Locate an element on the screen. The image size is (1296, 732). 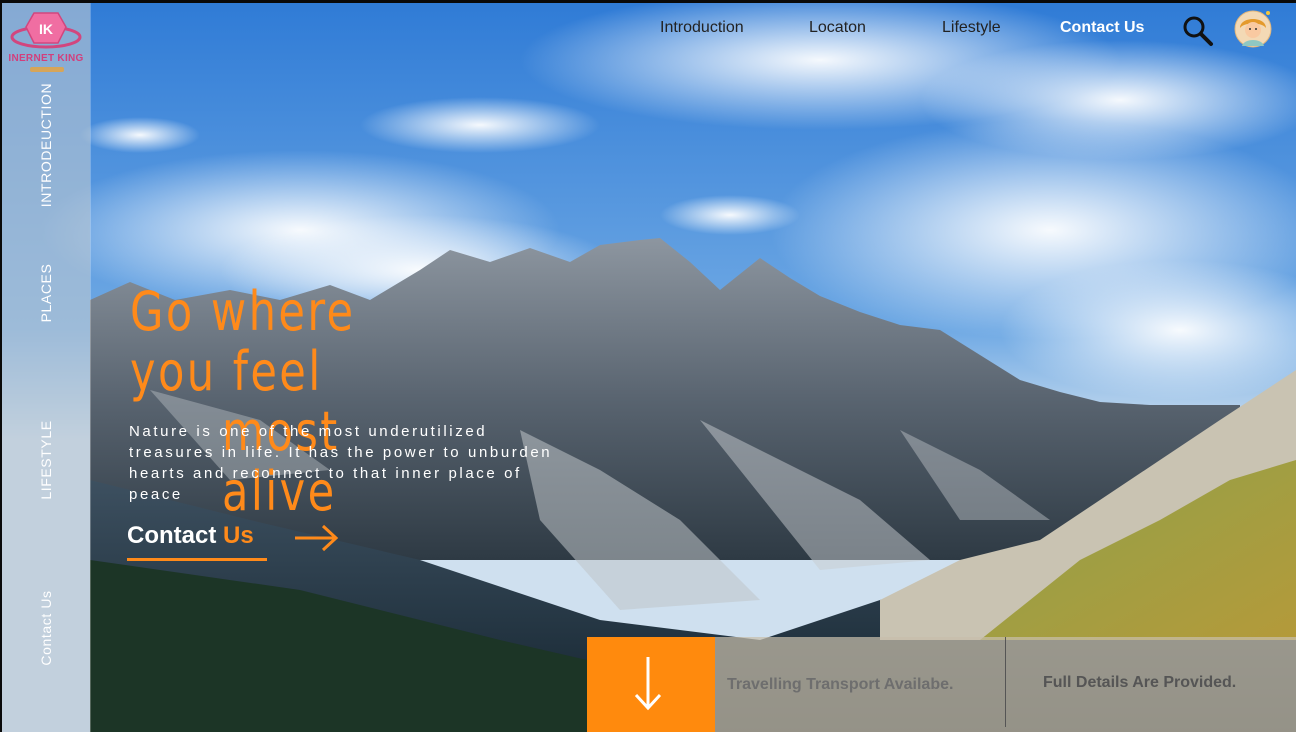
sidebar-item-introduction: INTRODEUCTION is located at coordinates (46, 145).